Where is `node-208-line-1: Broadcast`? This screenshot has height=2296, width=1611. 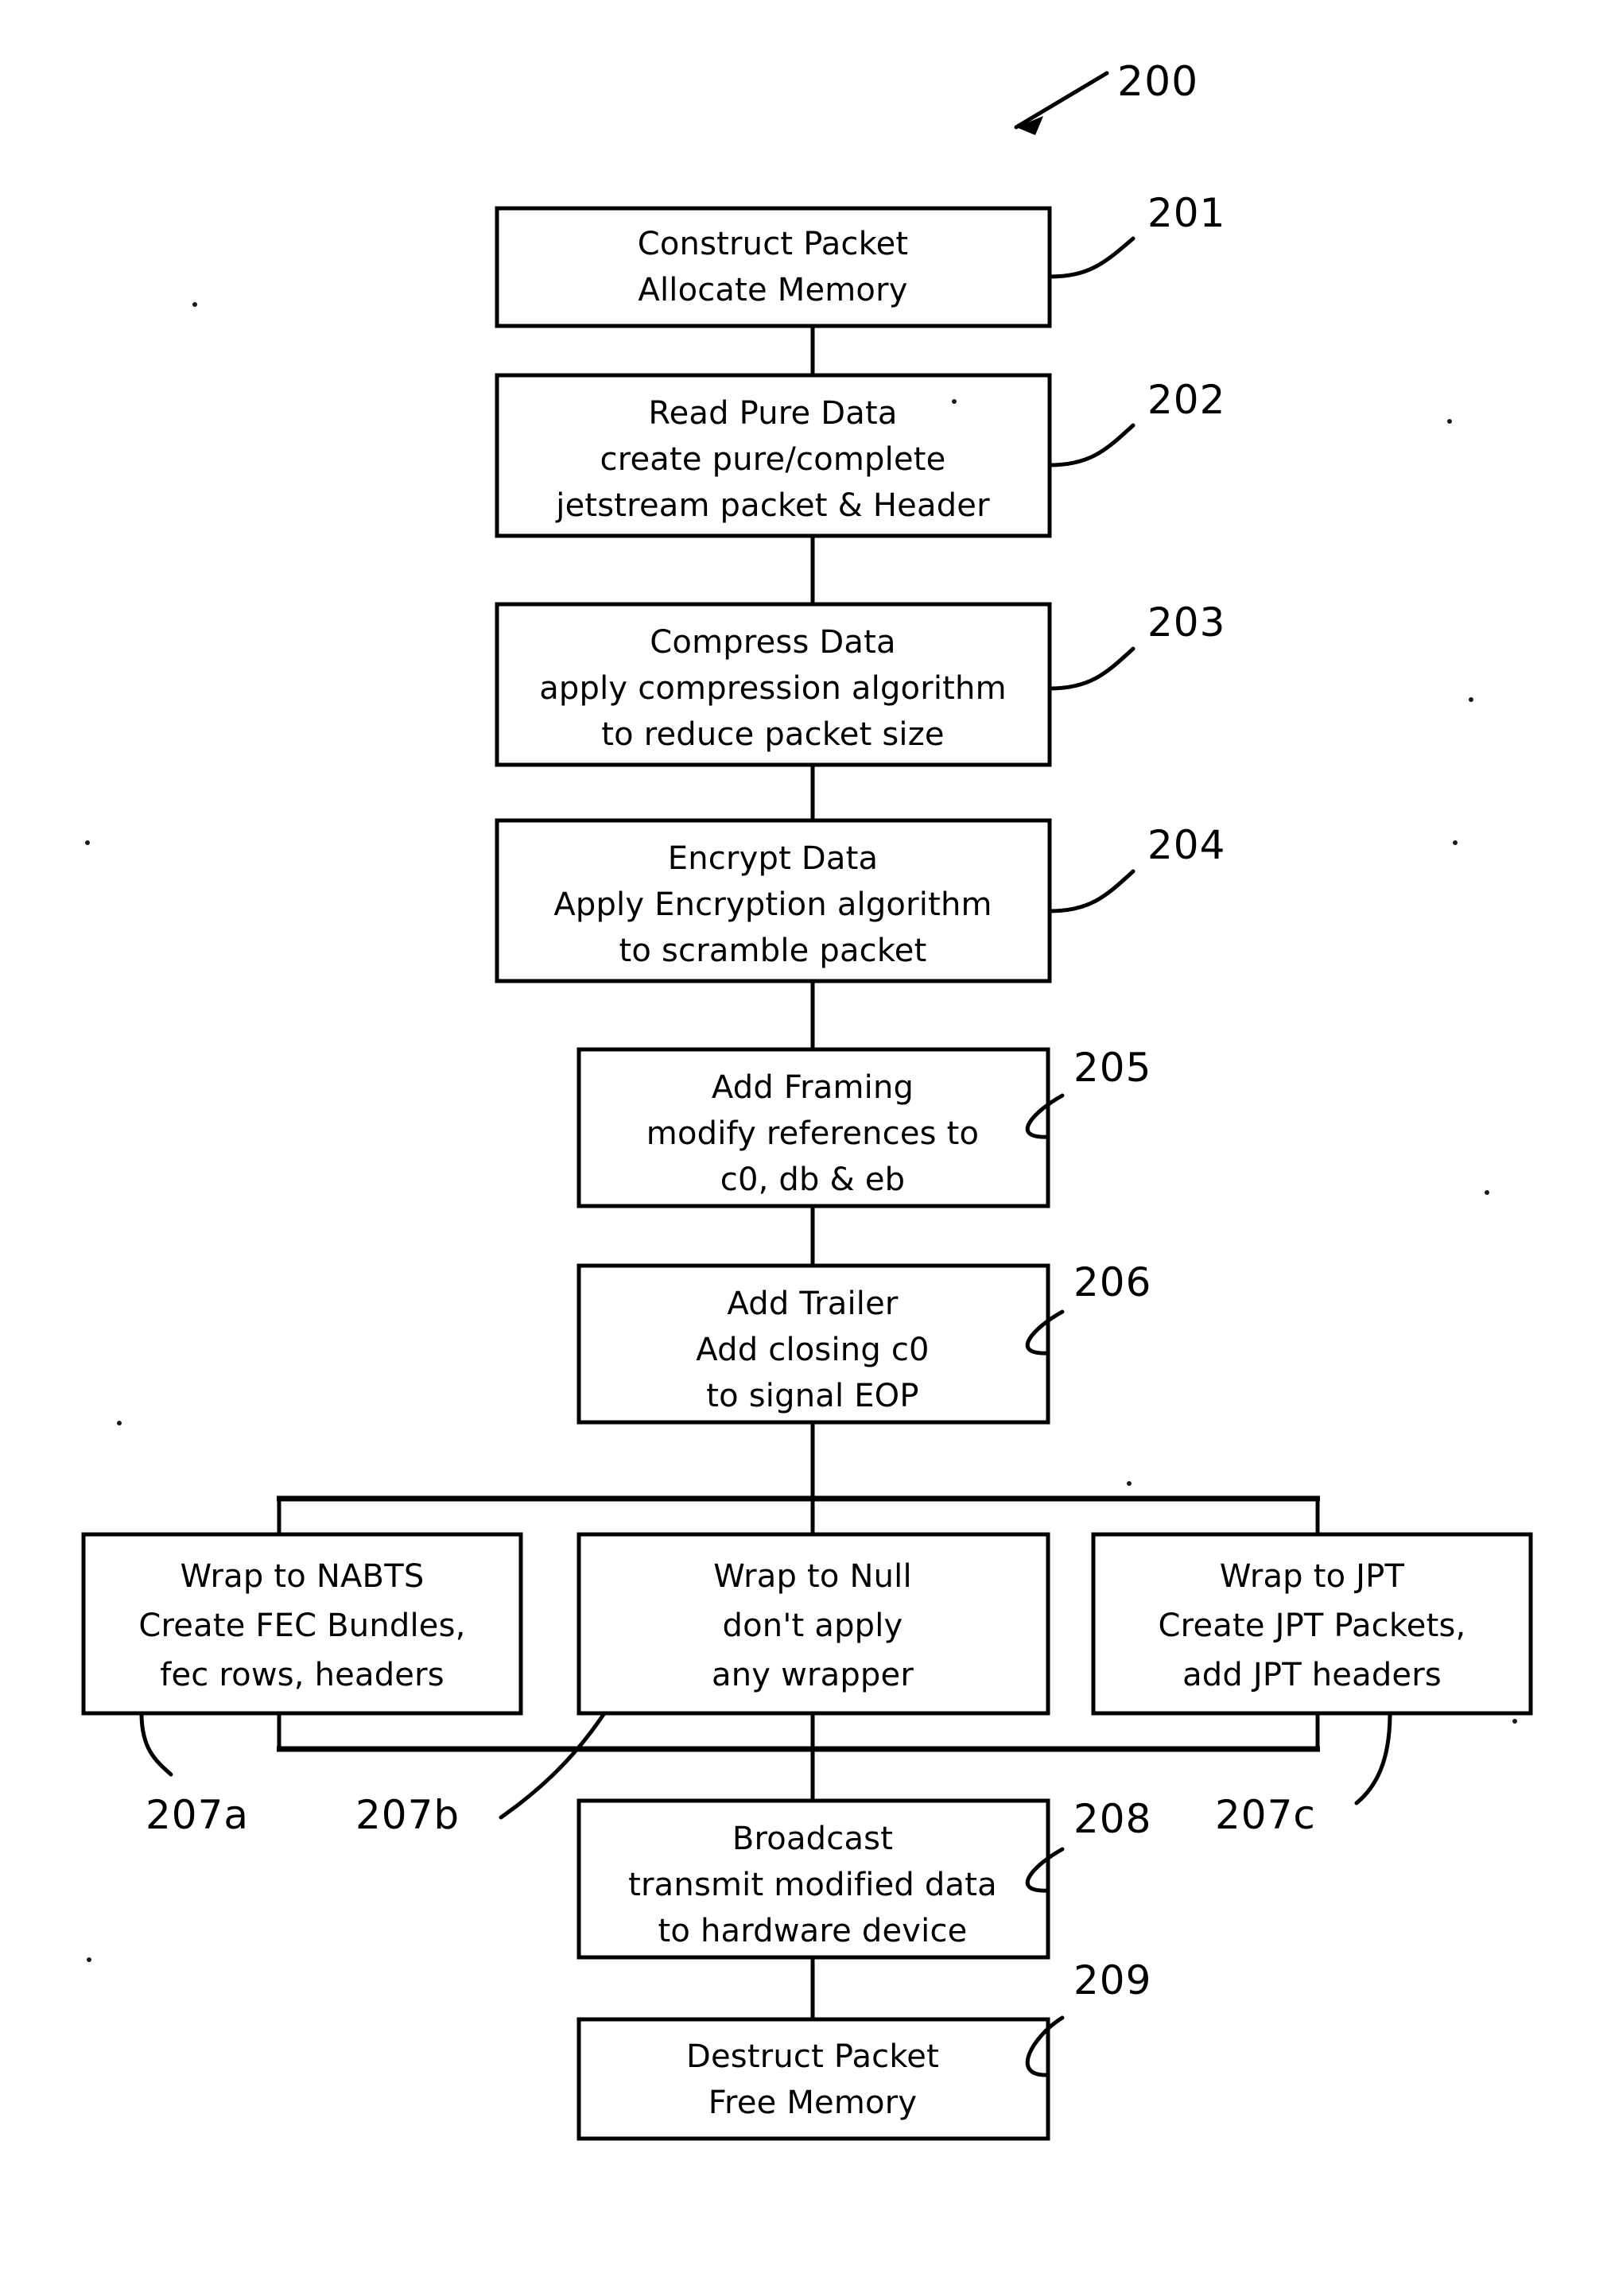
node-208-line-1: Broadcast is located at coordinates (812, 1839).